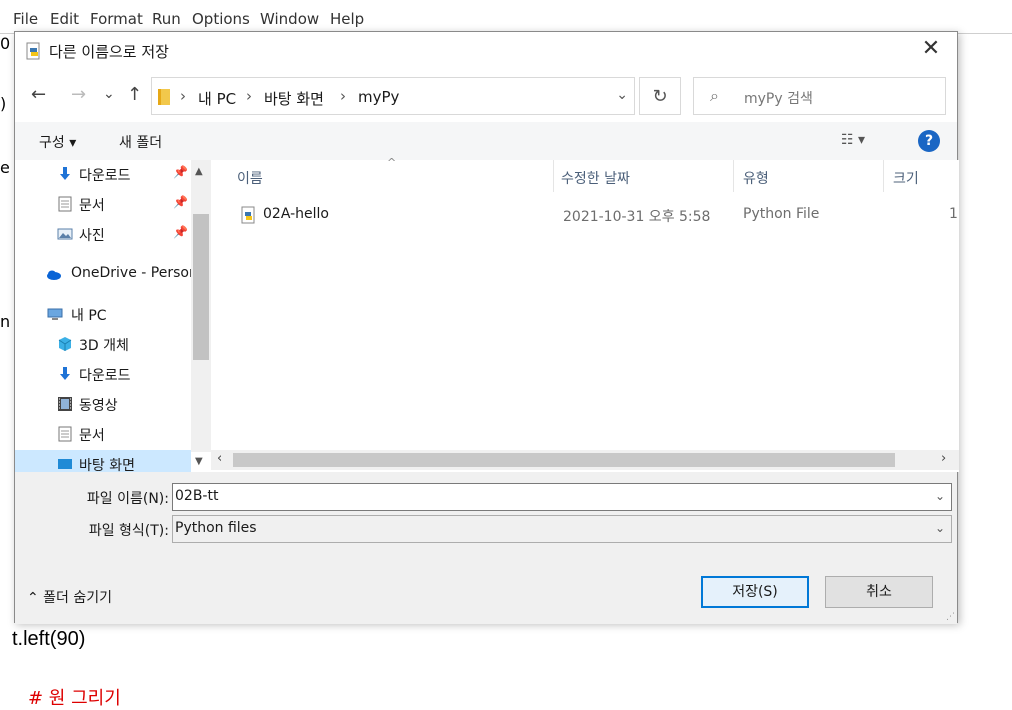 This screenshot has width=1012, height=710. Describe the element at coordinates (92, 236) in the screenshot. I see `sidebar-item-label: 사진` at that location.